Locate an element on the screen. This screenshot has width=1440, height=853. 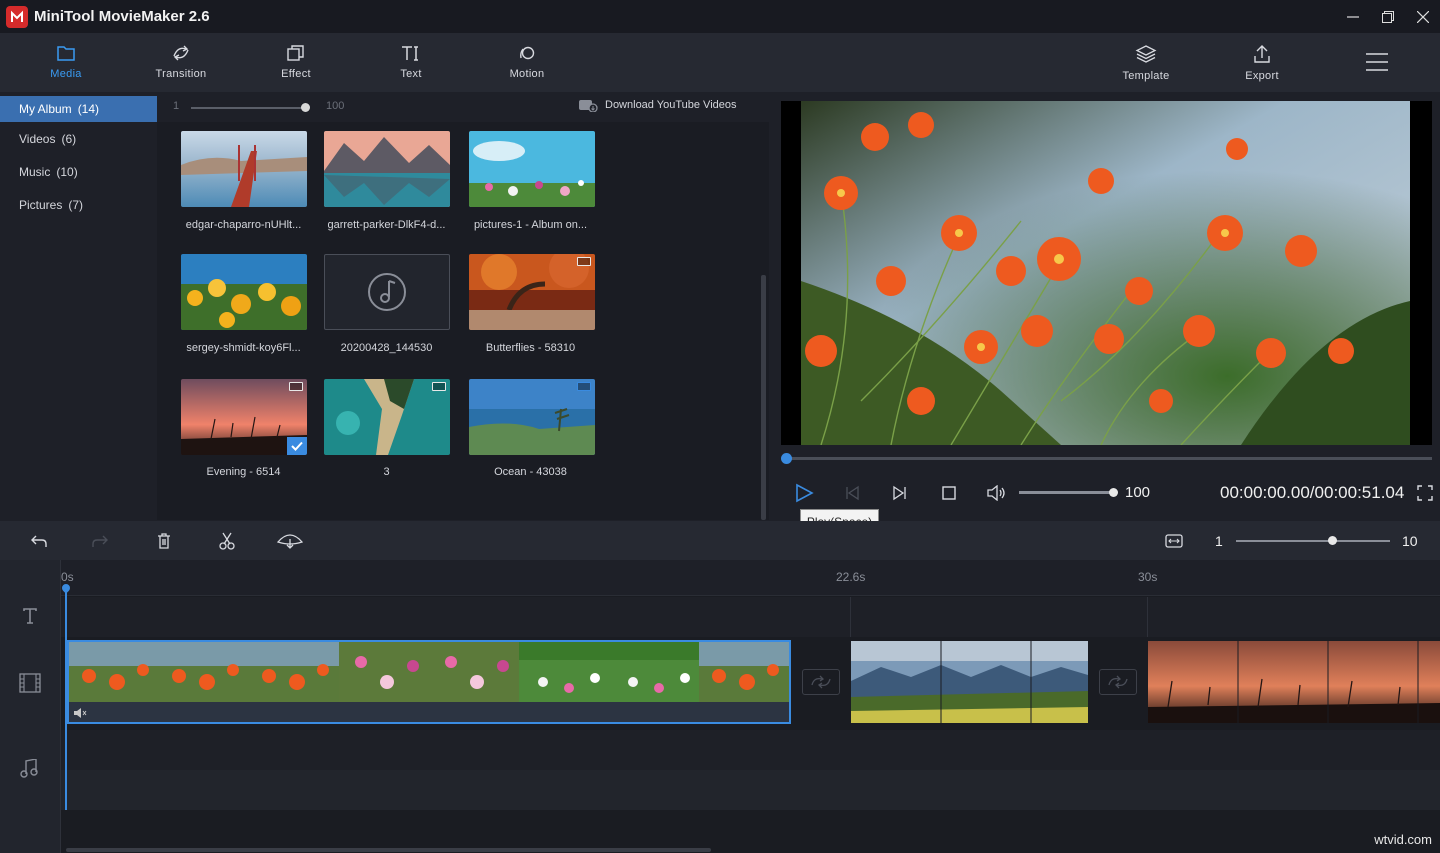
motion-tab: Motion is located at coordinates (527, 62).